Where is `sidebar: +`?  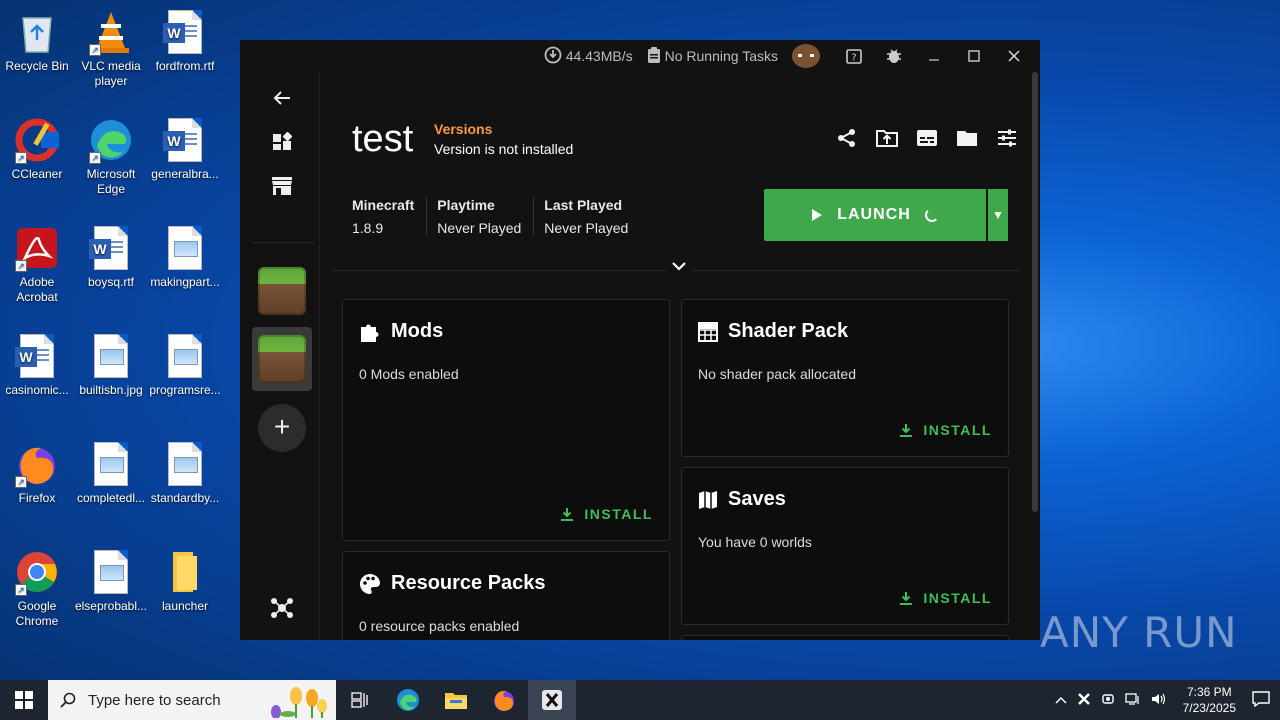
sidebar: + is located at coordinates (280, 356).